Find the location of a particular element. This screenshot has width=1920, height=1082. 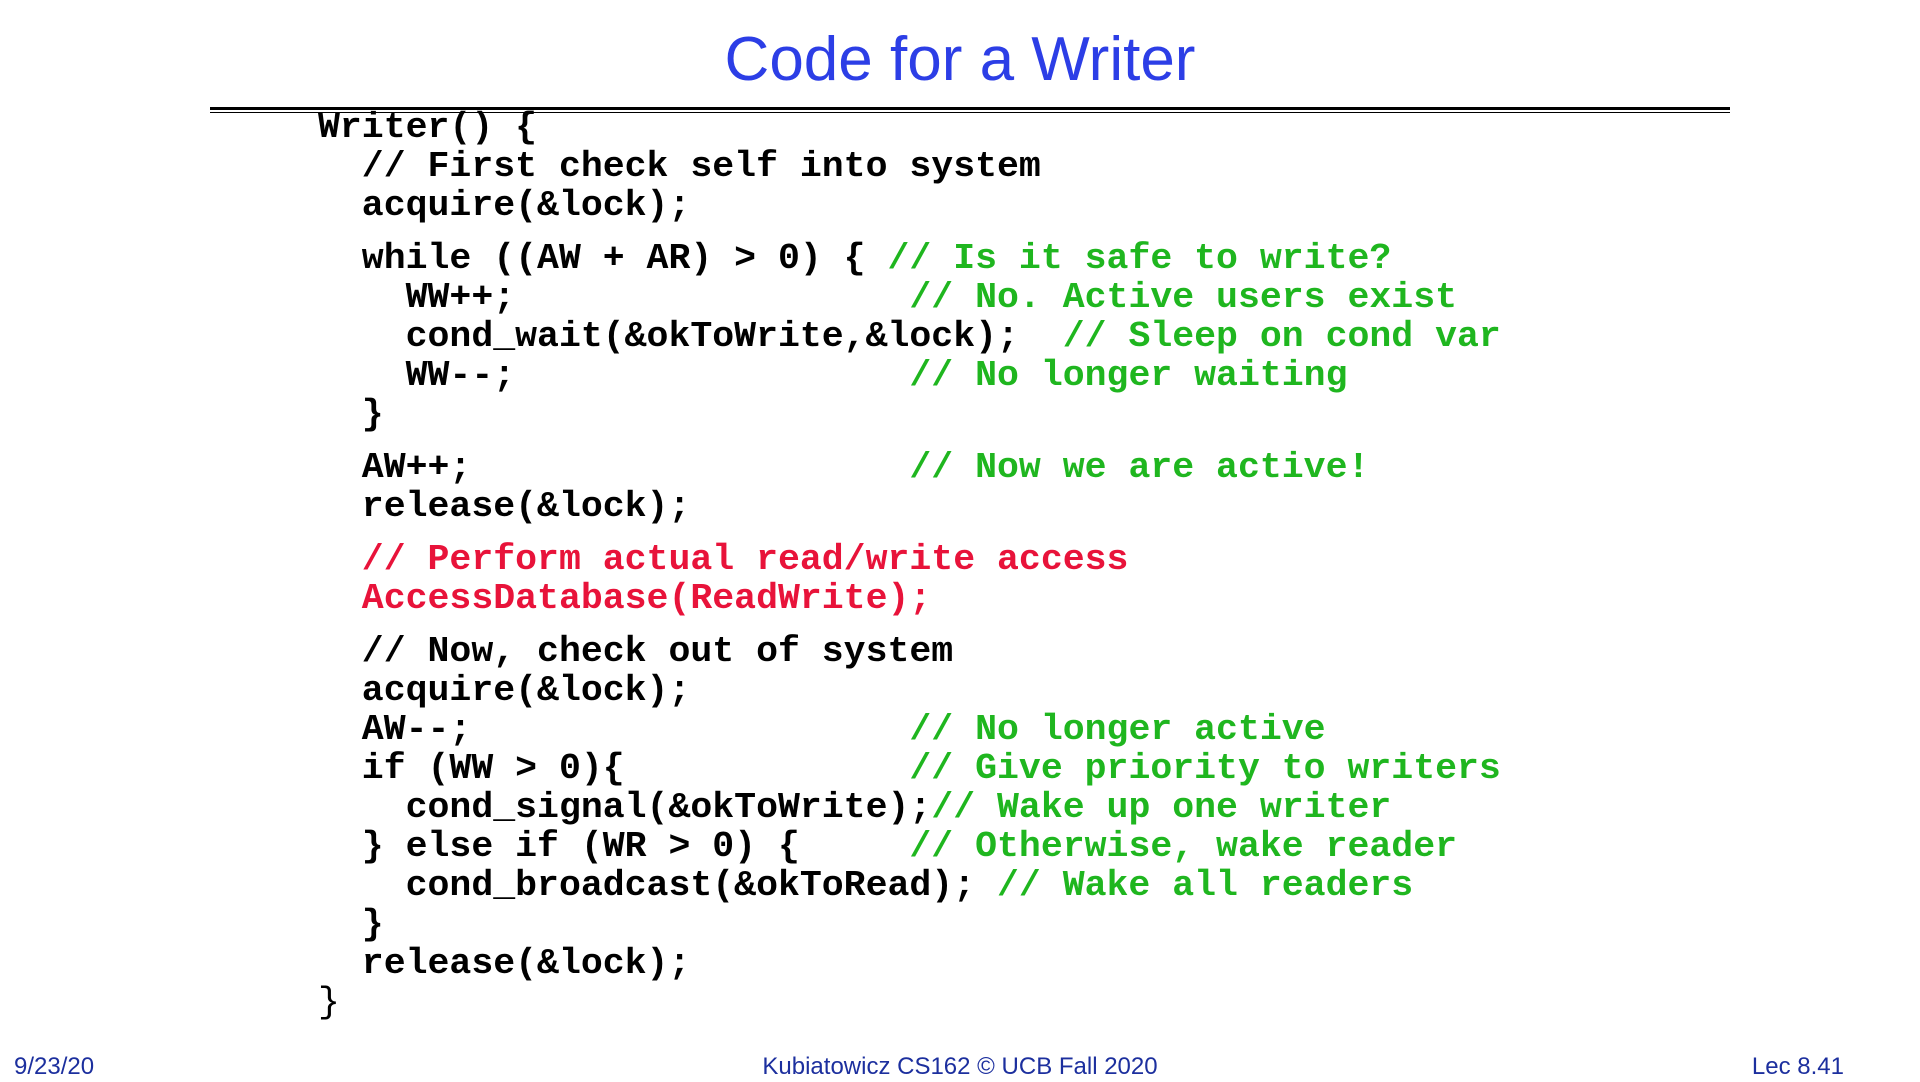

code-text: } else if (WR > 0) { is located at coordinates (614, 846).